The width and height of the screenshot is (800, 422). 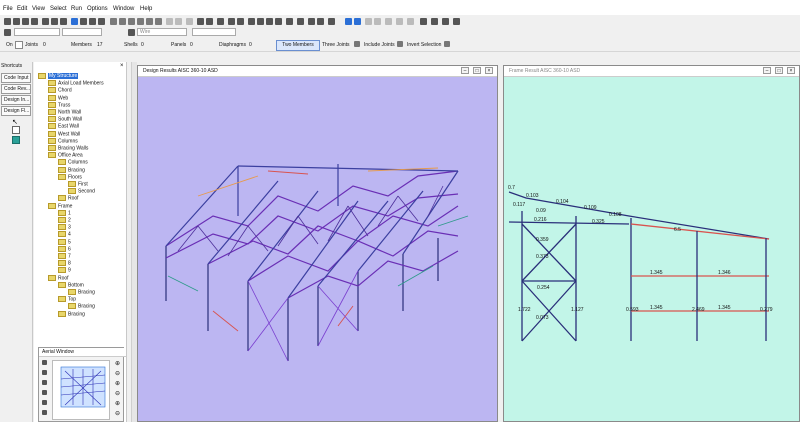 I want to click on grid-icon, so click(x=83, y=21).